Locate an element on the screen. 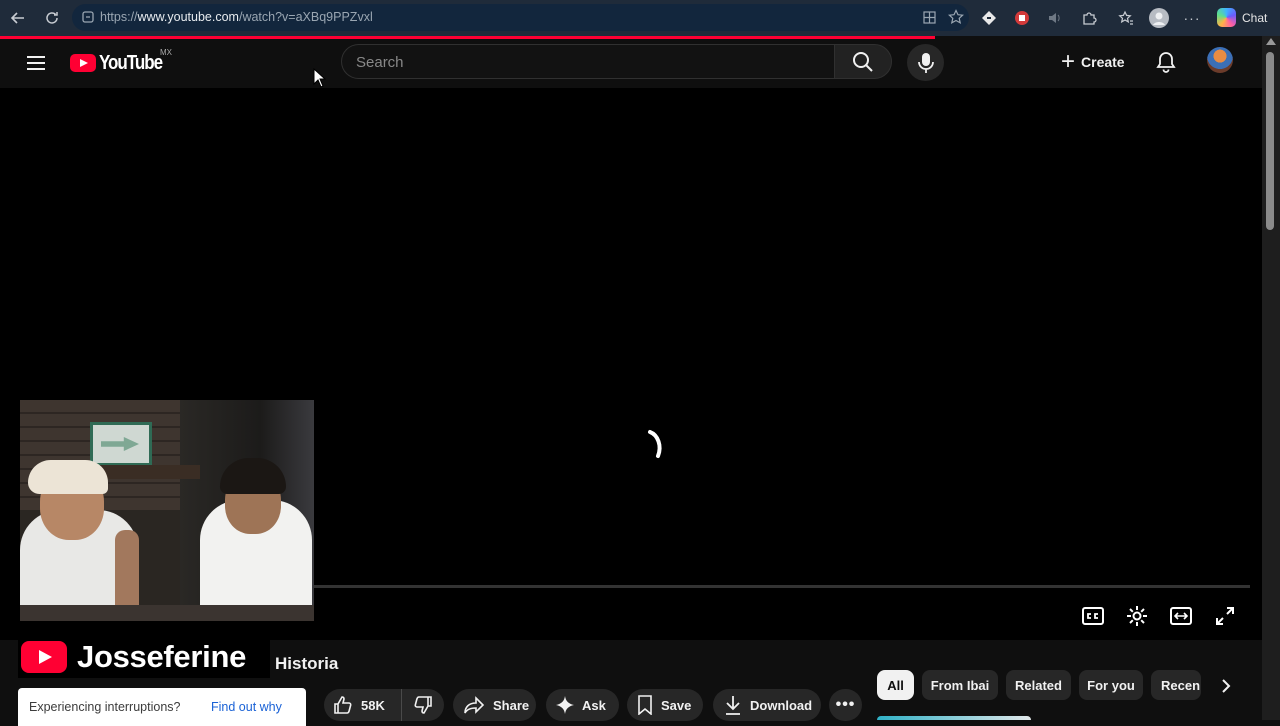  copilot-chat-button: Chat is located at coordinates (1244, 17).